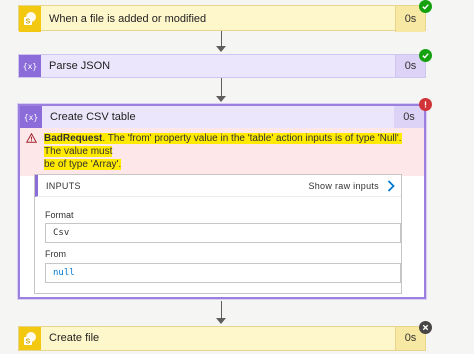 The image size is (474, 354). I want to click on step-parse-json: {x} Parse JSON 0s, so click(222, 66).